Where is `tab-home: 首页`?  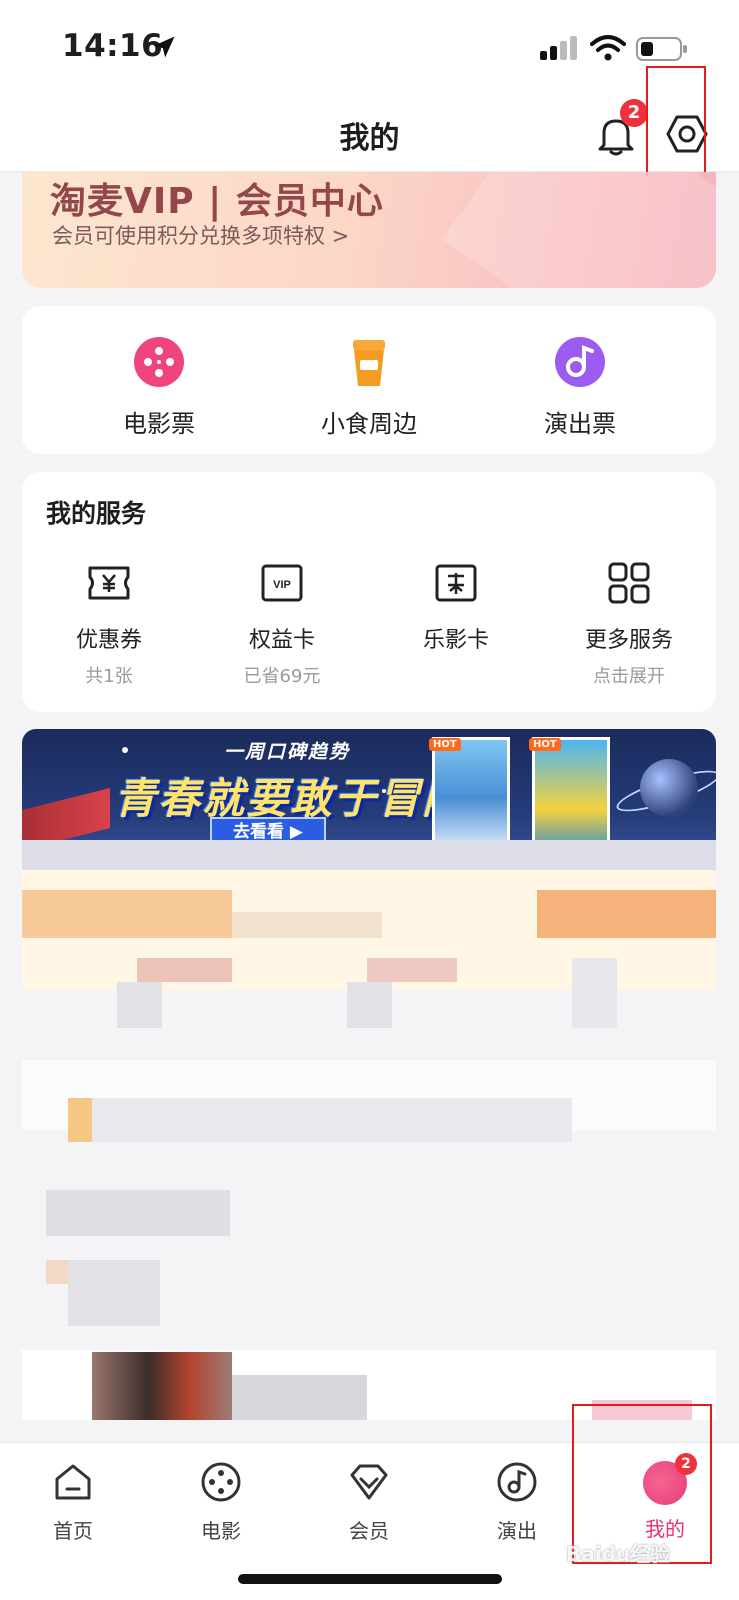 tab-home: 首页 is located at coordinates (73, 1502).